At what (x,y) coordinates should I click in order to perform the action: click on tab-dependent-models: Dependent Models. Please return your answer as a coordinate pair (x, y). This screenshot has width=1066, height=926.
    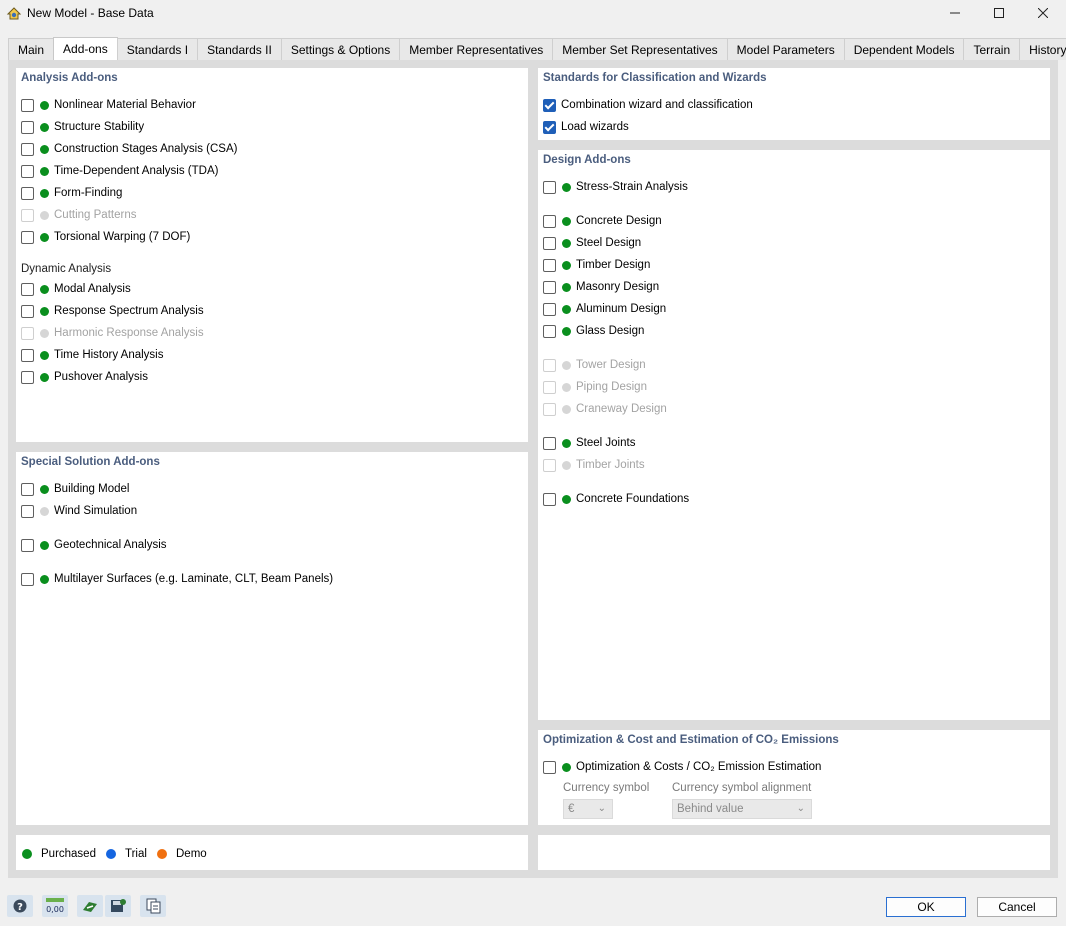
    Looking at the image, I should click on (904, 49).